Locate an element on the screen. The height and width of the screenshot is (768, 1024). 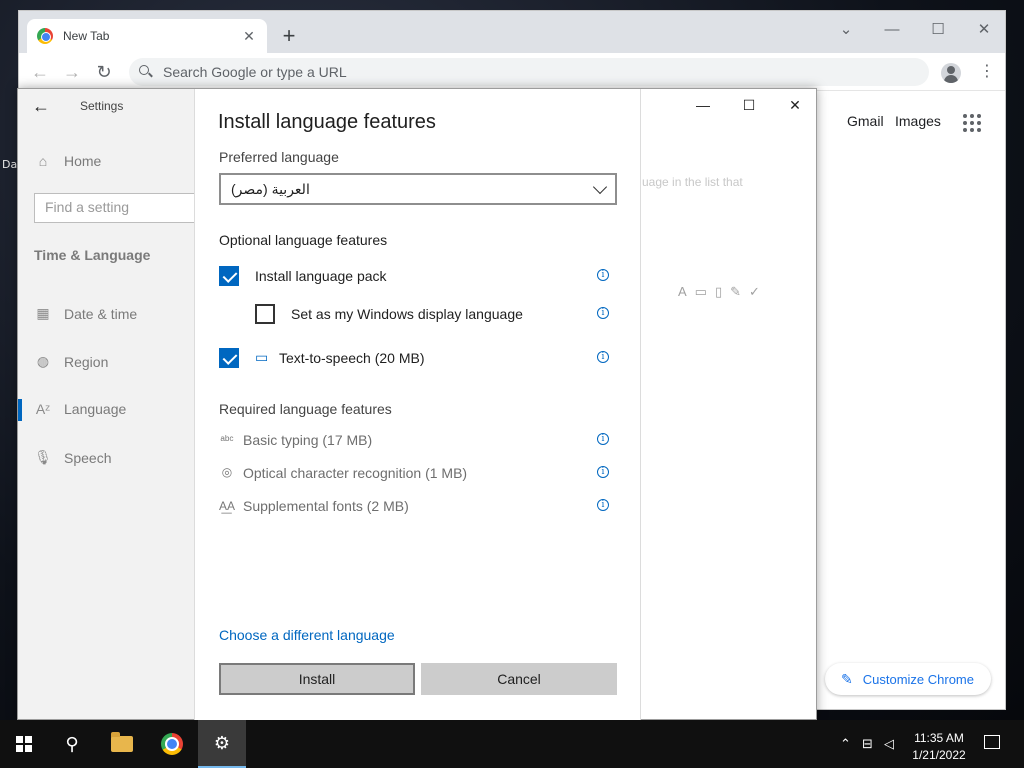
language-feature-icon: A is located at coordinates (686, 291).